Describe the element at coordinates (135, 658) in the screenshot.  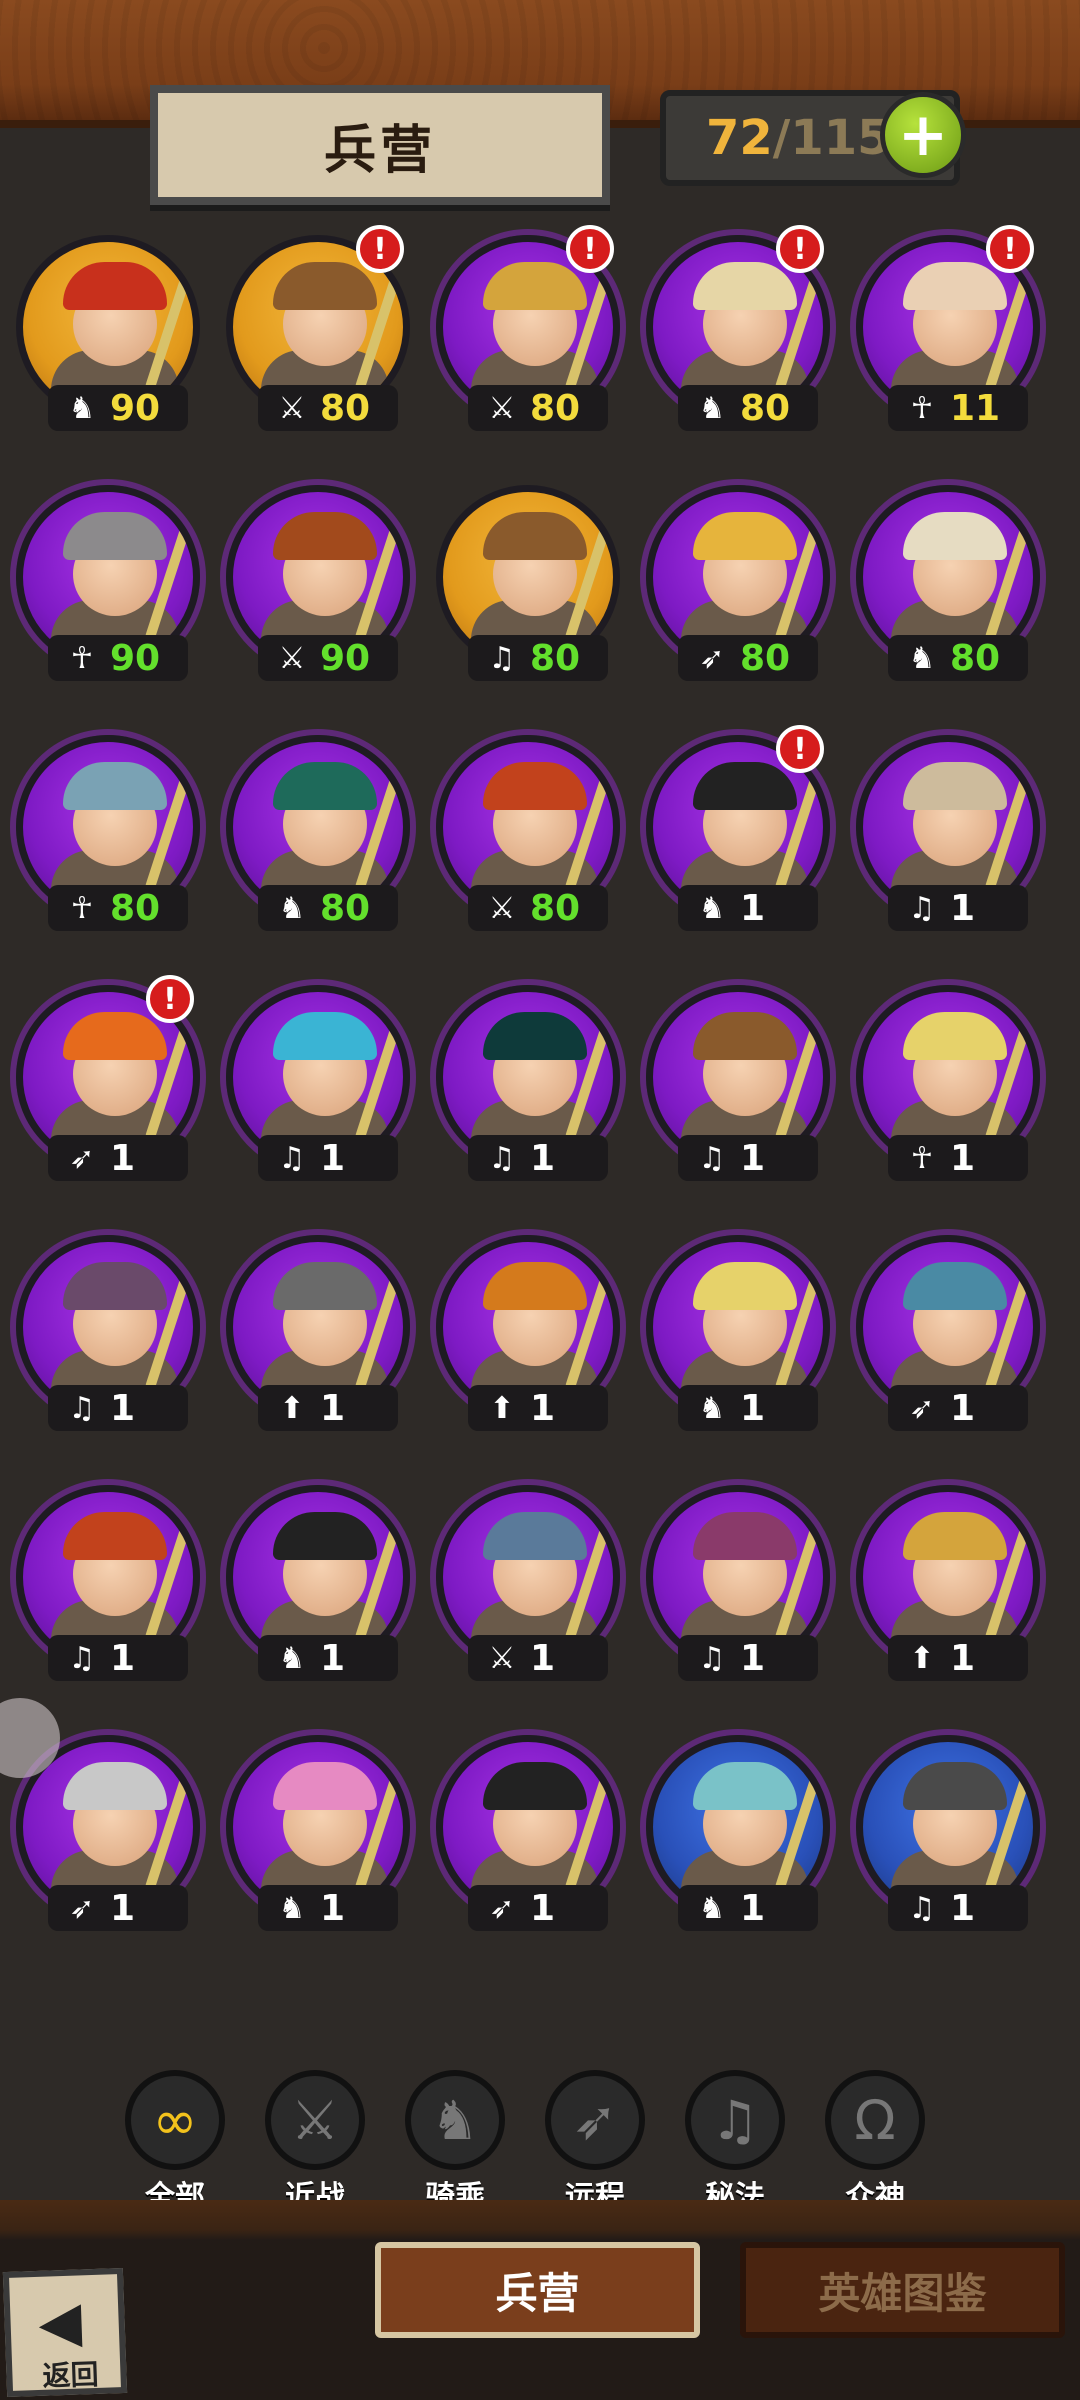
I see `hero-level: 90` at that location.